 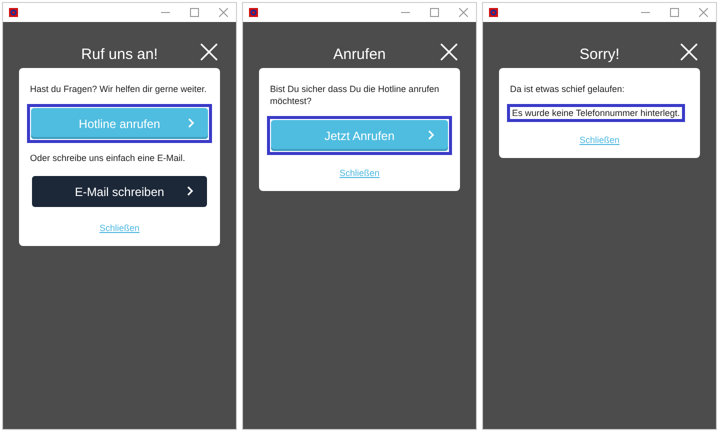 I want to click on message-text: Oder schreibe uns einfach eine E-Mail., so click(x=108, y=158).